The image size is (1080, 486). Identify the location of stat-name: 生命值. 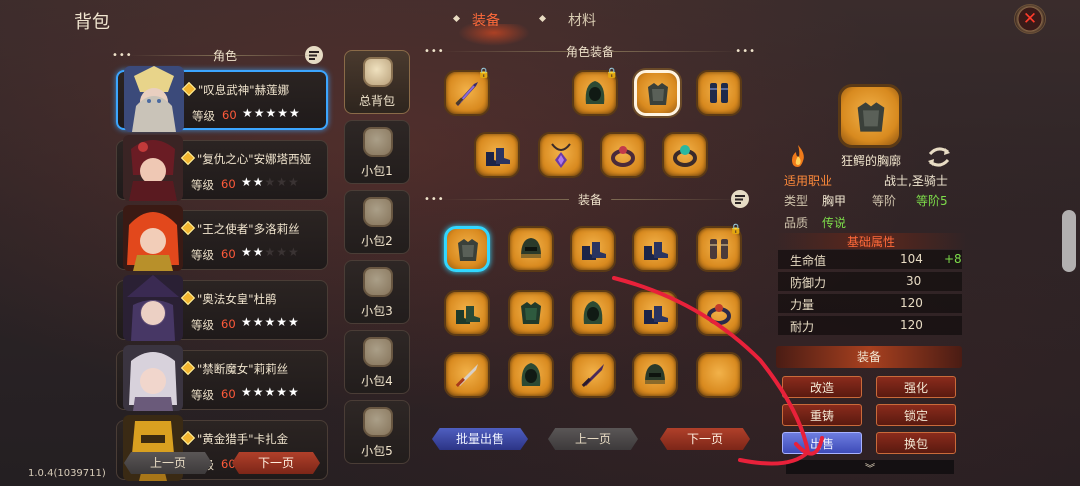
(808, 261).